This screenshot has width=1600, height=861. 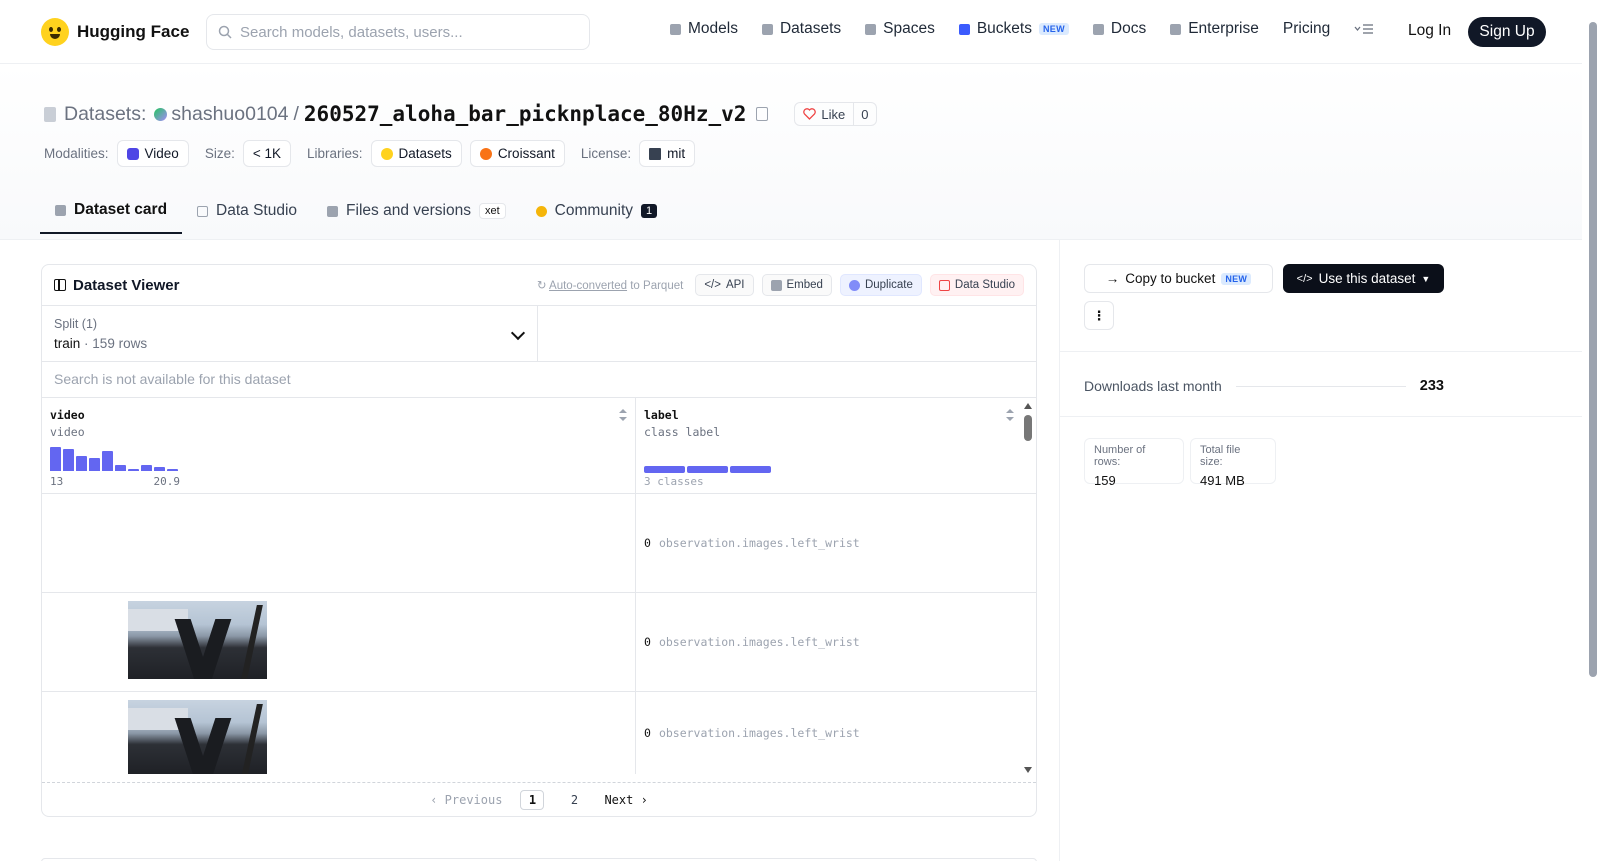 I want to click on button-label: Data Studio, so click(x=984, y=285).